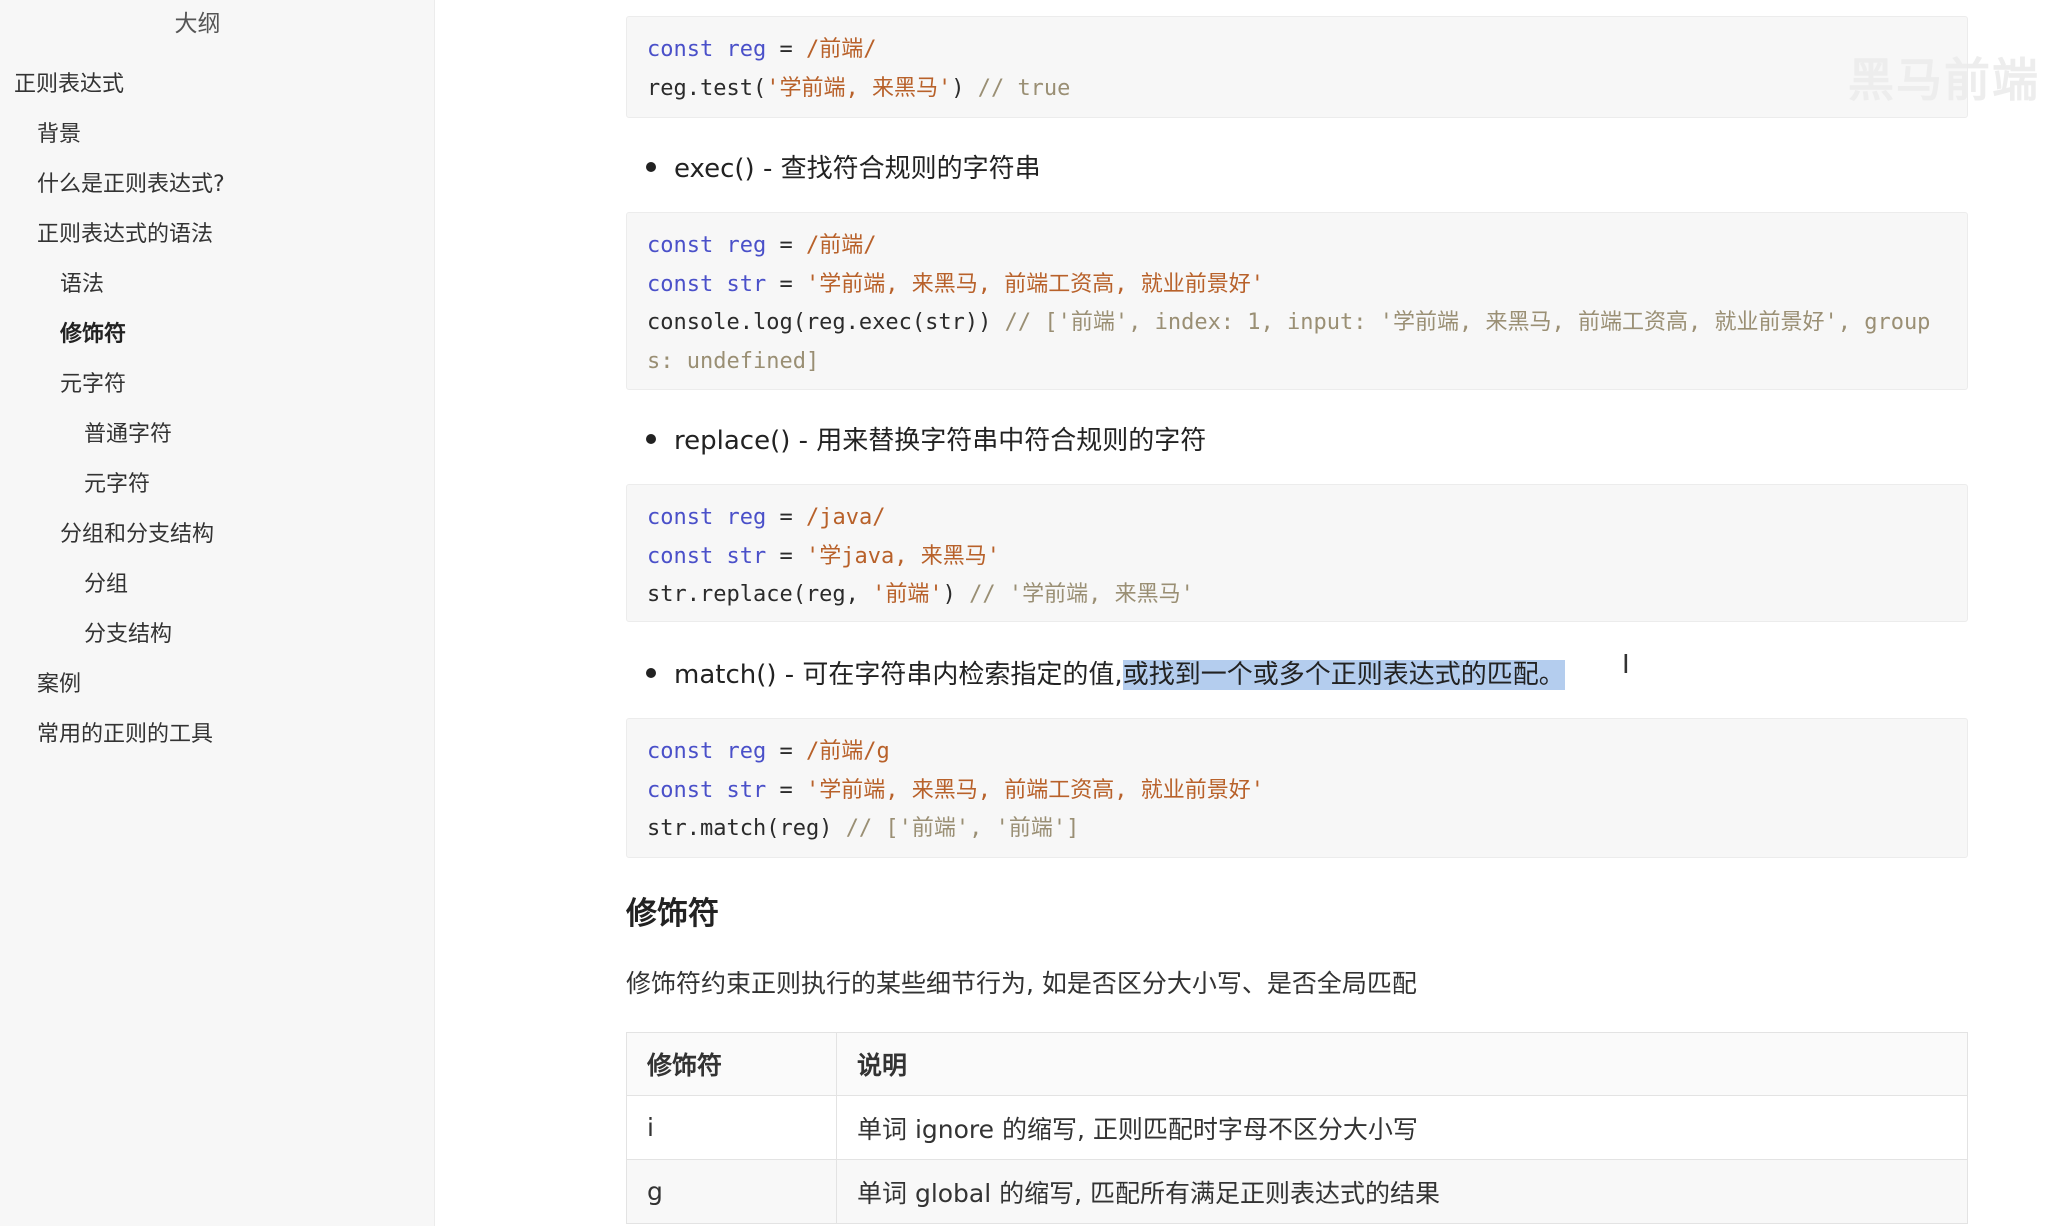 The width and height of the screenshot is (2064, 1226). What do you see at coordinates (217, 185) in the screenshot?
I see `toc-item-what-is-regex: 什么是正则表达式?` at bounding box center [217, 185].